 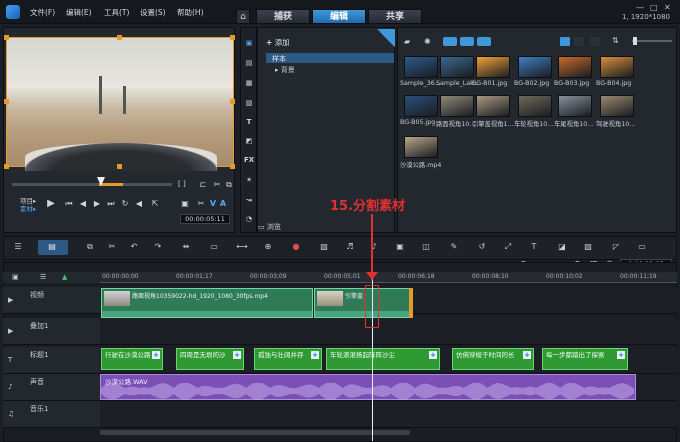 What do you see at coordinates (249, 63) in the screenshot?
I see `instant-project-icon: ▤` at bounding box center [249, 63].